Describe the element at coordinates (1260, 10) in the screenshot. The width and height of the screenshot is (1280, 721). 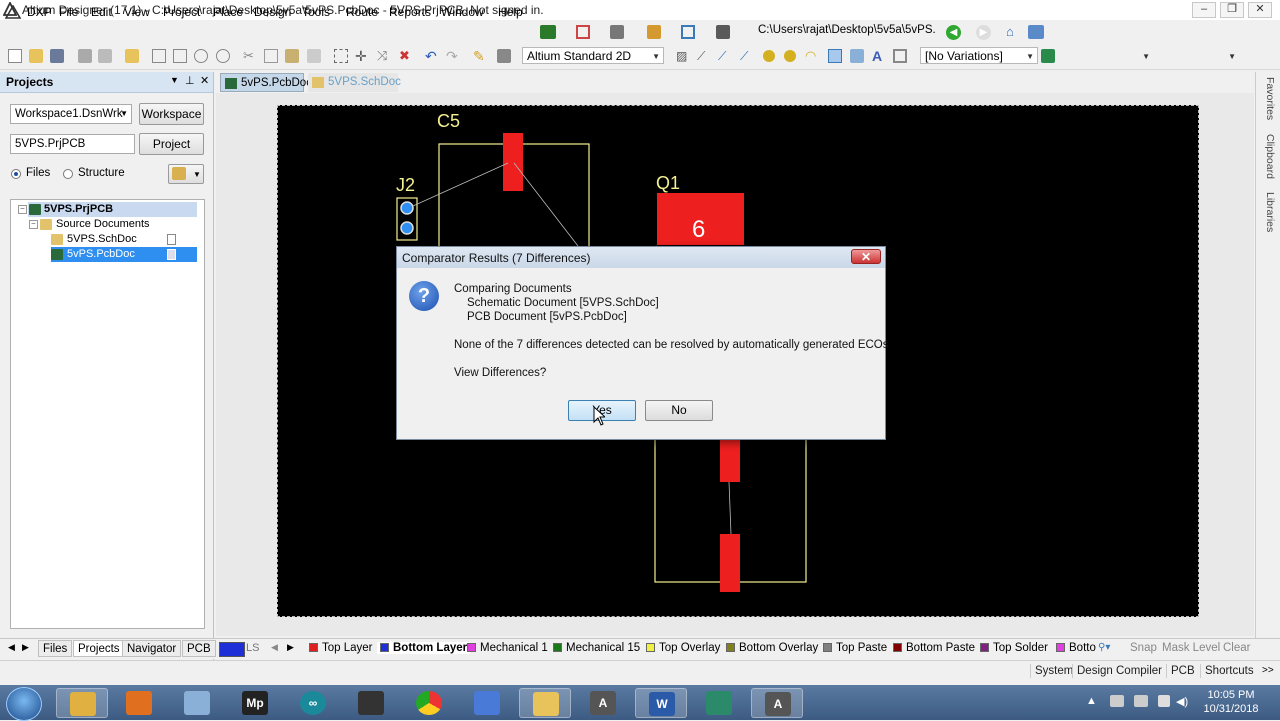
I see `close-window-button: ✕` at that location.